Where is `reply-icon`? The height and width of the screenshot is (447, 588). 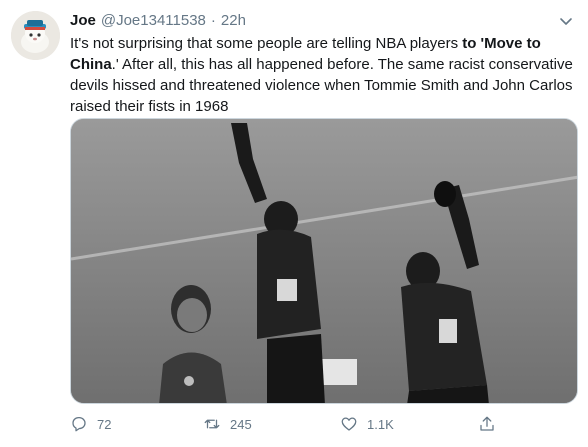
reply-icon is located at coordinates (79, 424).